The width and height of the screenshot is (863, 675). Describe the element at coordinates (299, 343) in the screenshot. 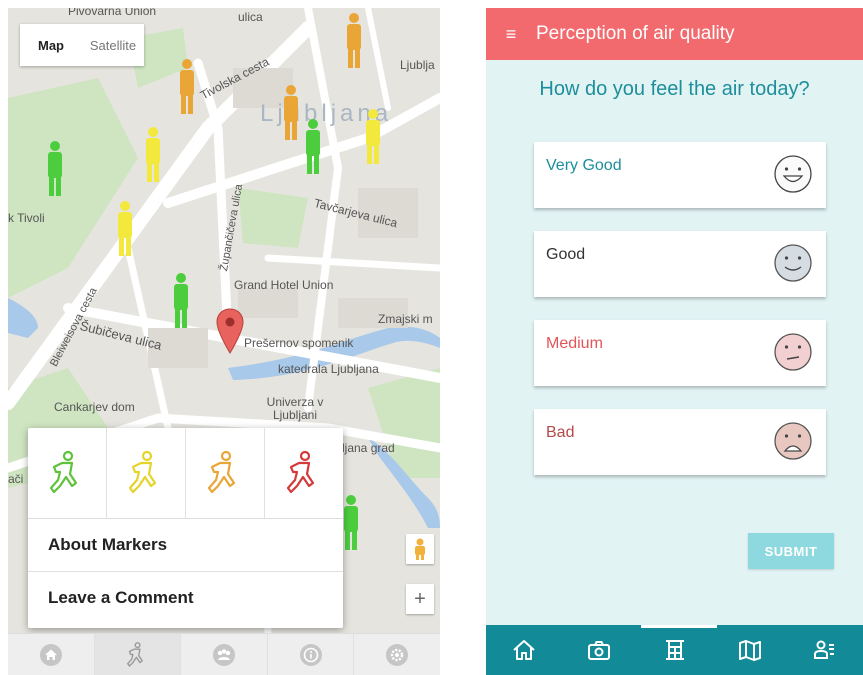

I see `map-label-presernov: Prešernov spomenik` at that location.